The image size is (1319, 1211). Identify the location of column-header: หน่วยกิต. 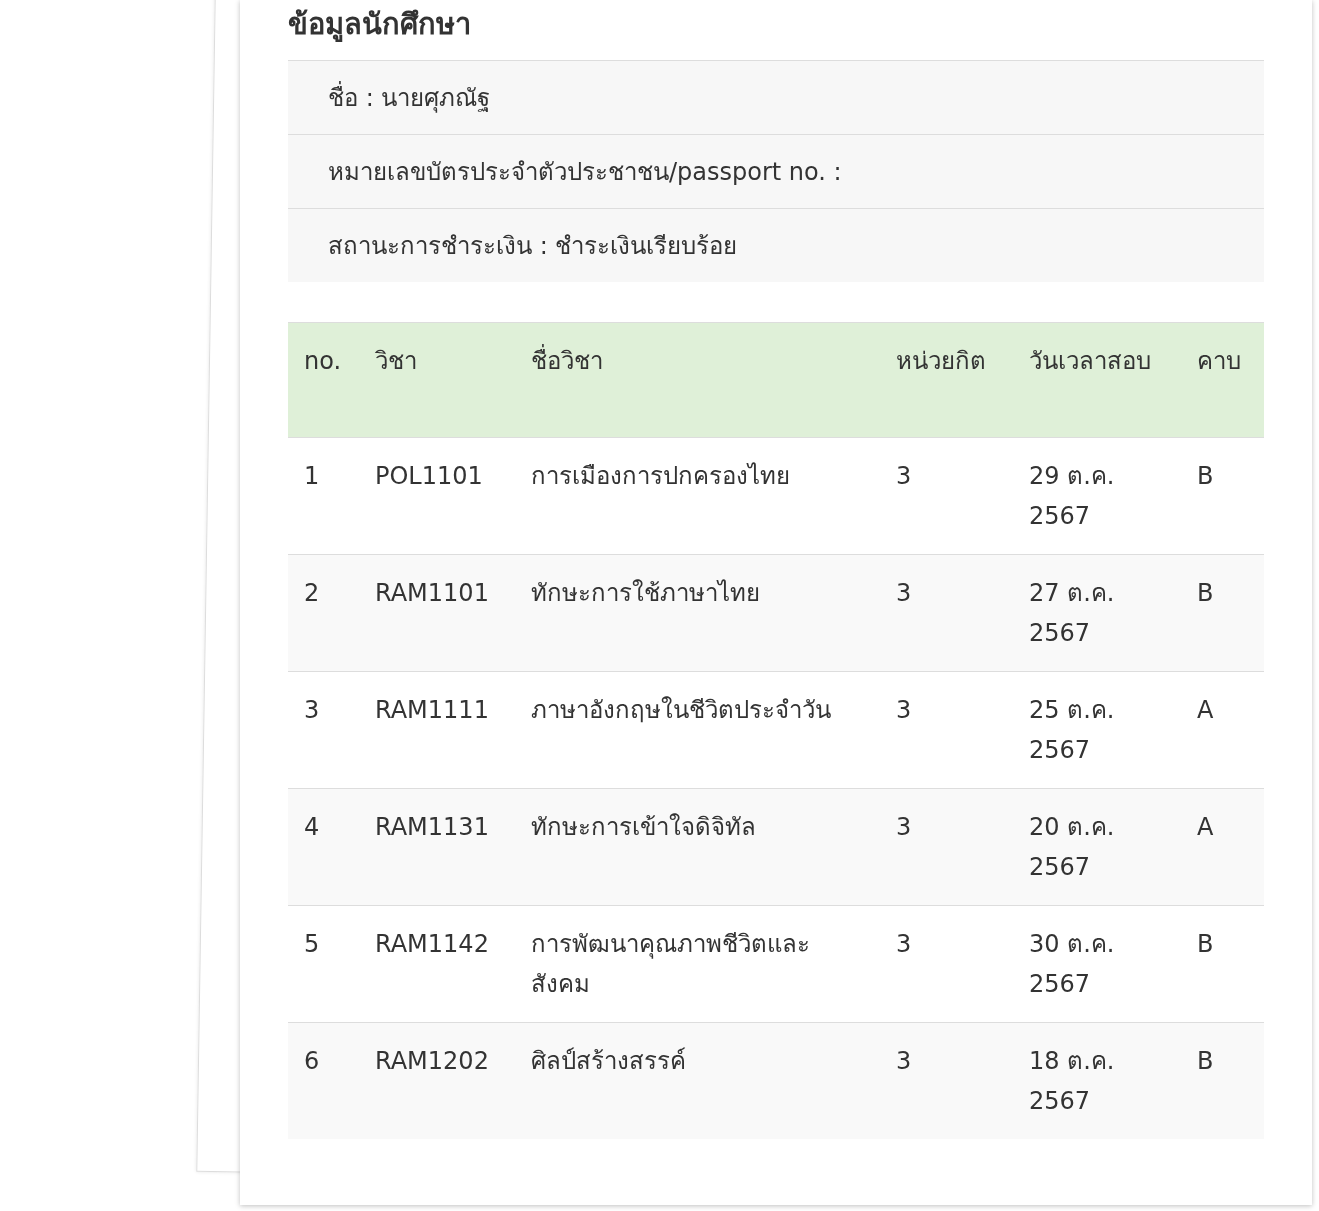
(946, 380).